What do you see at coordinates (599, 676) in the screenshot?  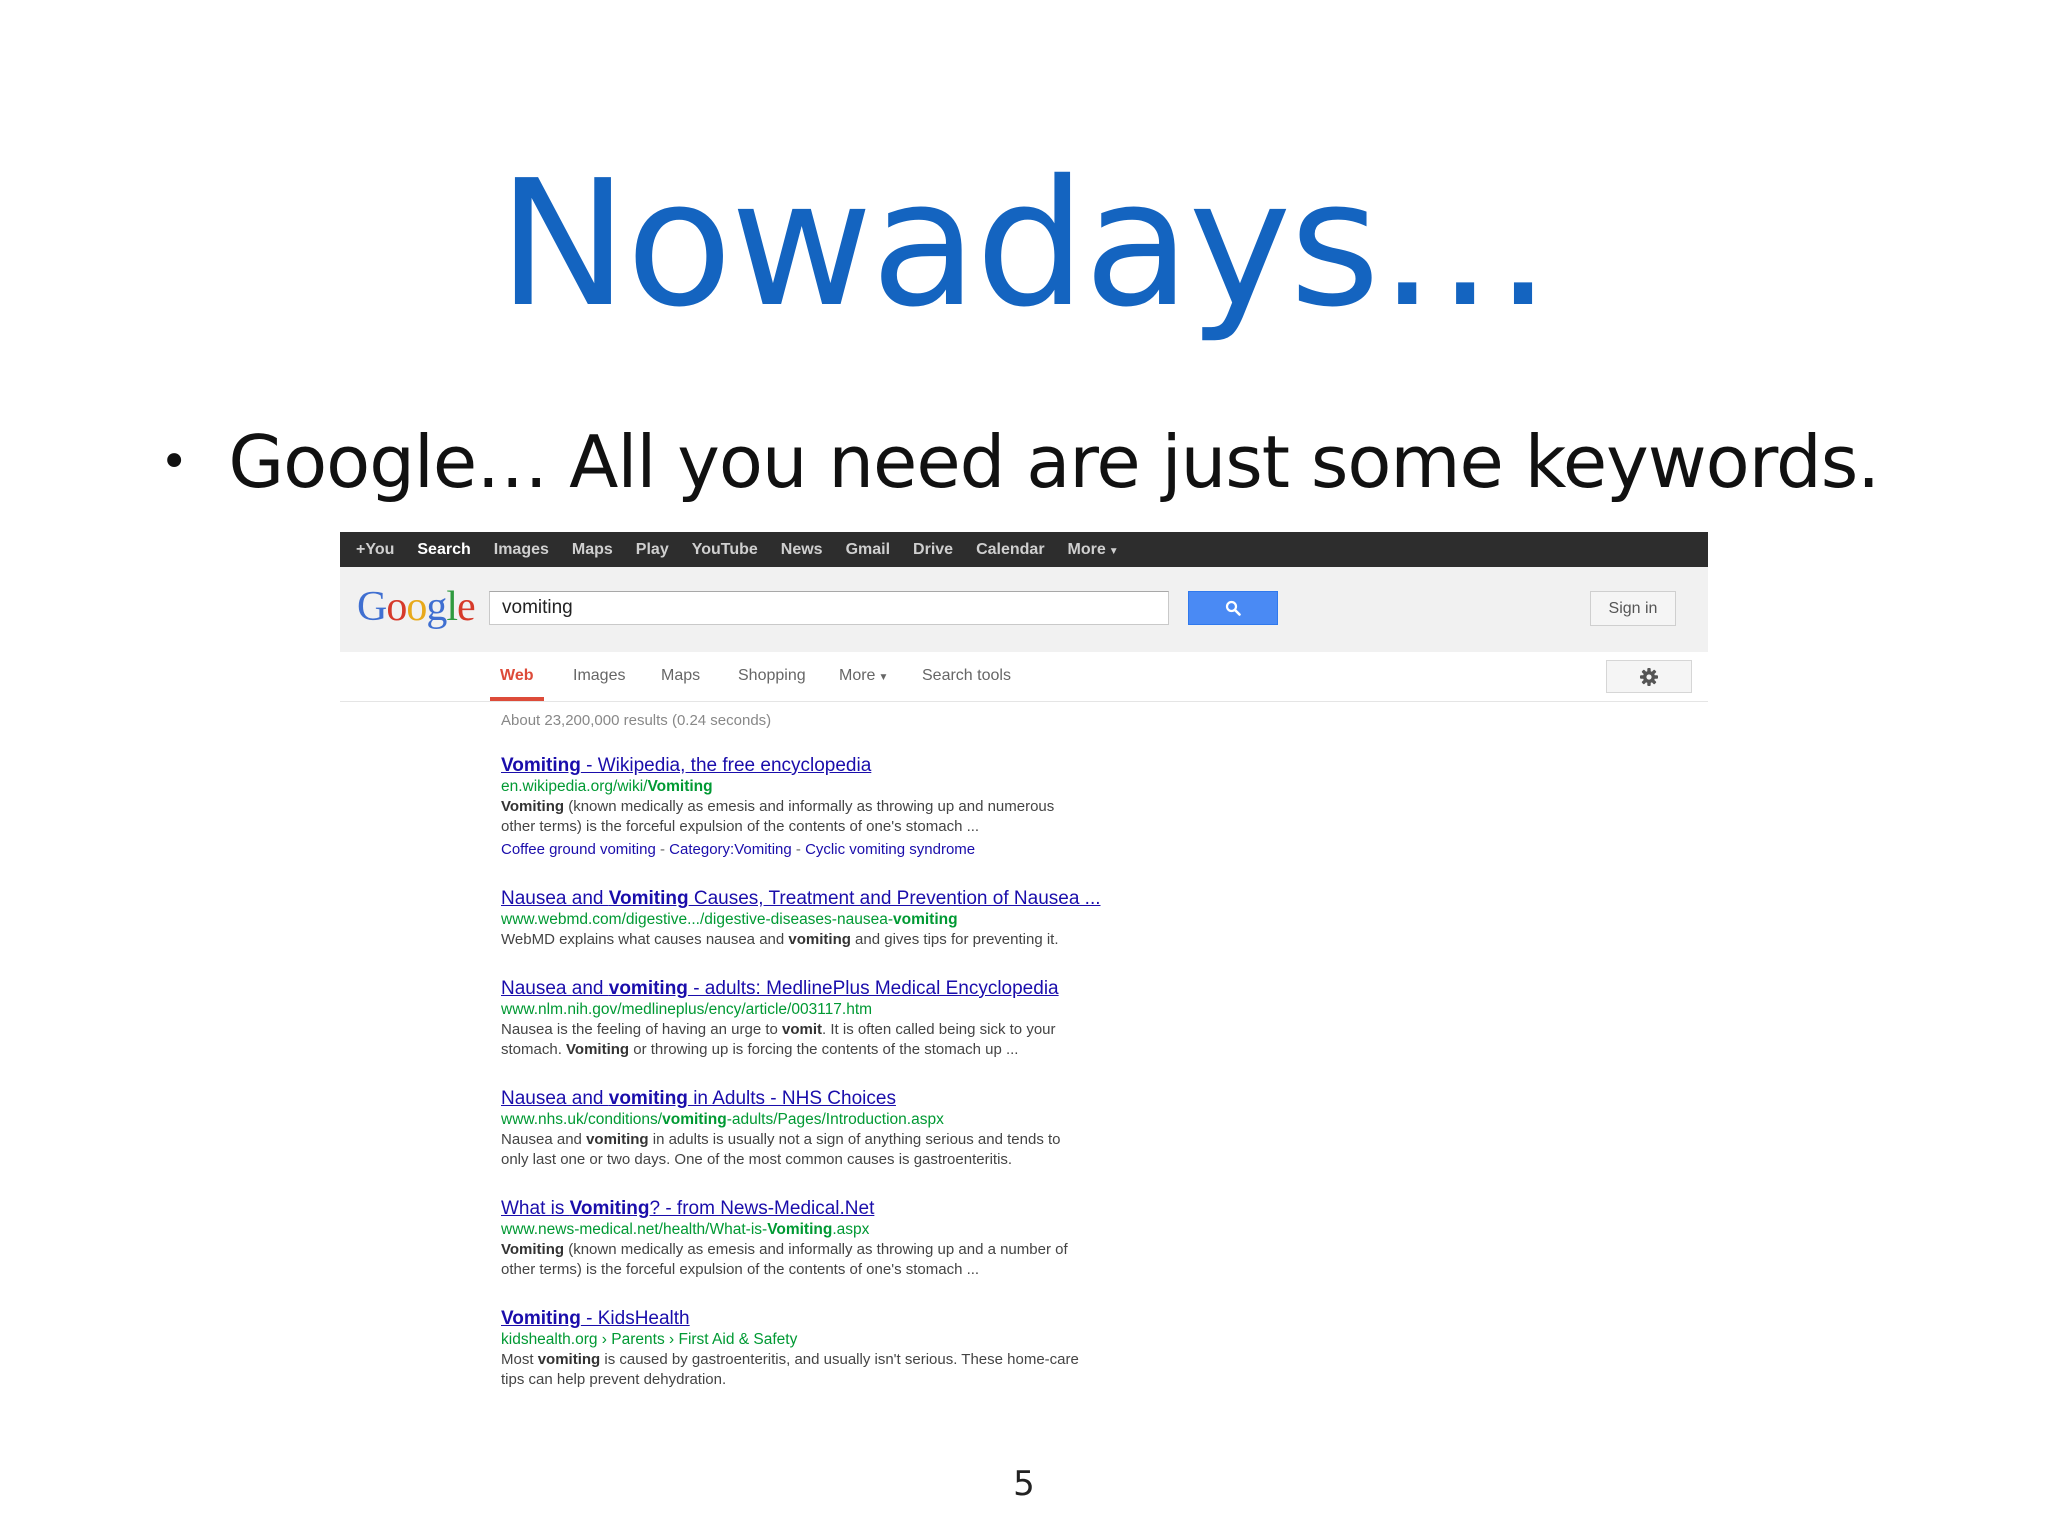 I see `tab-images: Images` at bounding box center [599, 676].